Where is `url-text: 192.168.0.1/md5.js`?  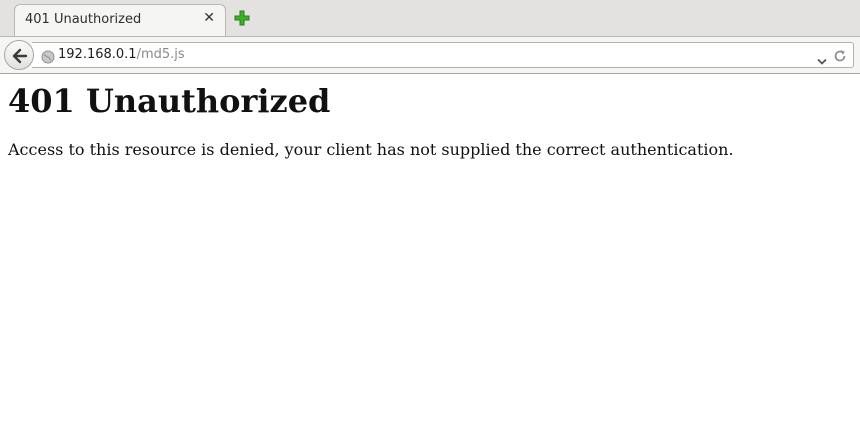
url-text: 192.168.0.1/md5.js is located at coordinates (121, 54).